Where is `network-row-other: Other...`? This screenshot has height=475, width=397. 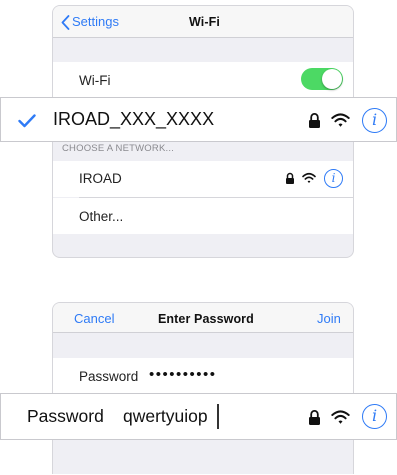
network-row-other: Other... is located at coordinates (203, 216).